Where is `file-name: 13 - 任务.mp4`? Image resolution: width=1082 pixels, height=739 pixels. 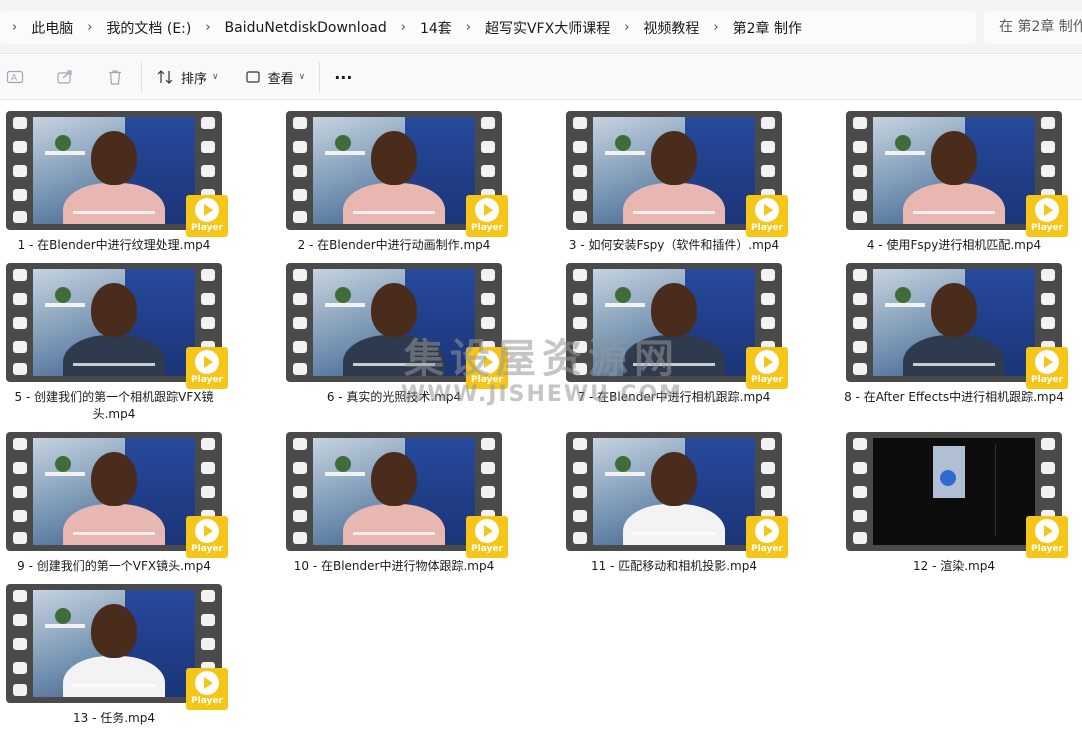 file-name: 13 - 任务.mp4 is located at coordinates (114, 718).